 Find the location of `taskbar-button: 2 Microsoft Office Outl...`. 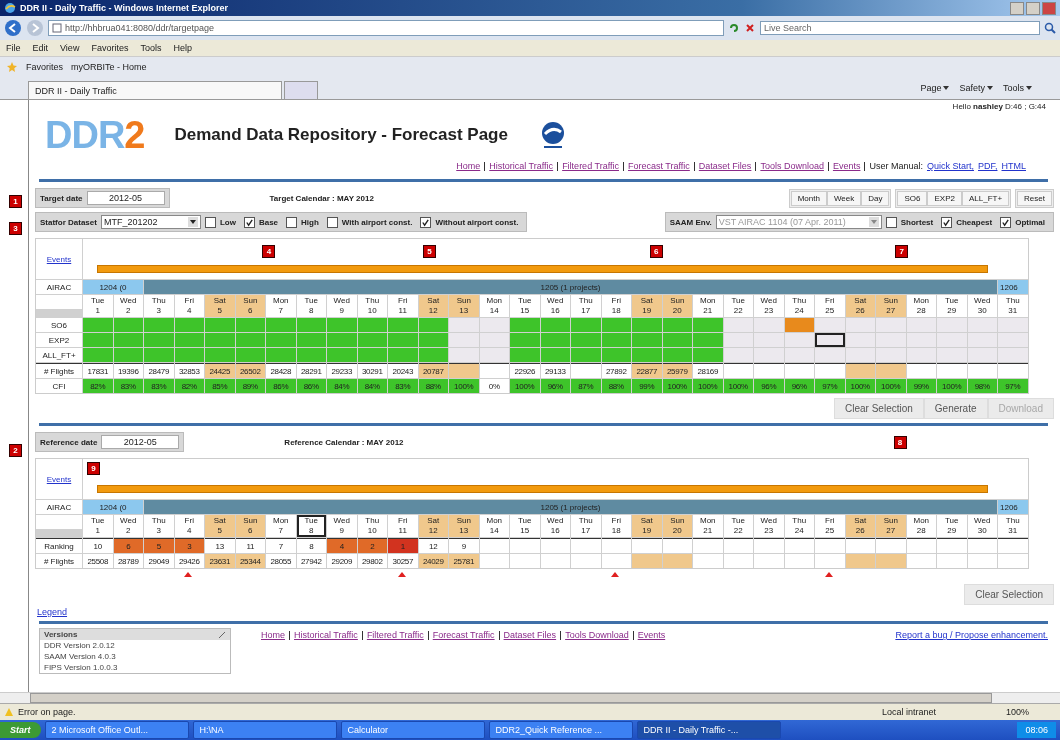

taskbar-button: 2 Microsoft Office Outl... is located at coordinates (116, 730).